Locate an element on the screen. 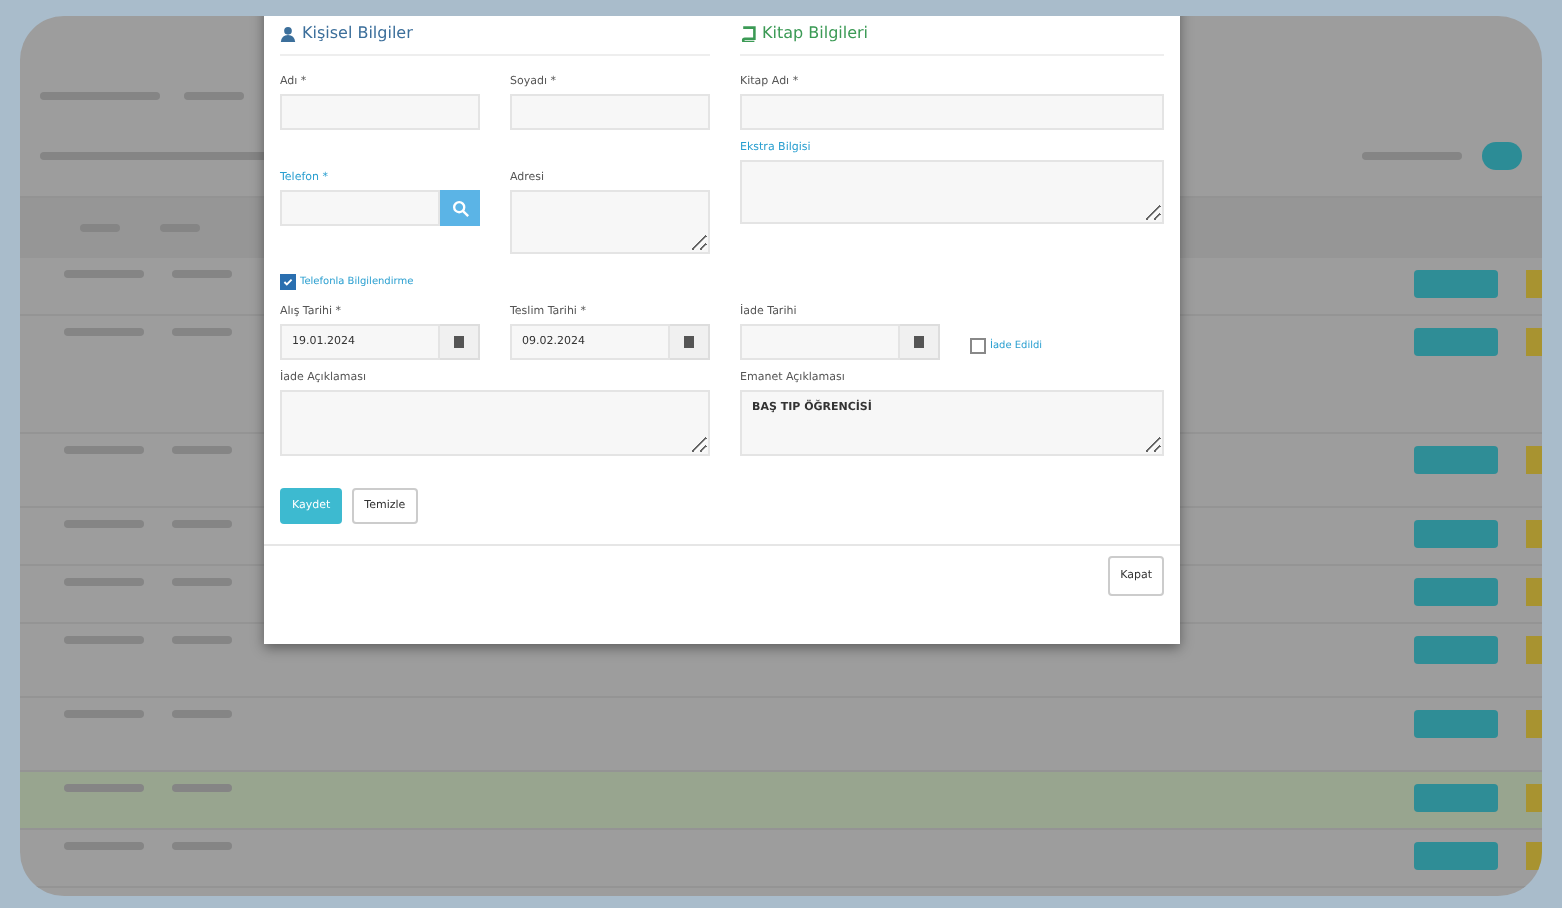 This screenshot has width=1562, height=908. search-icon is located at coordinates (460, 208).